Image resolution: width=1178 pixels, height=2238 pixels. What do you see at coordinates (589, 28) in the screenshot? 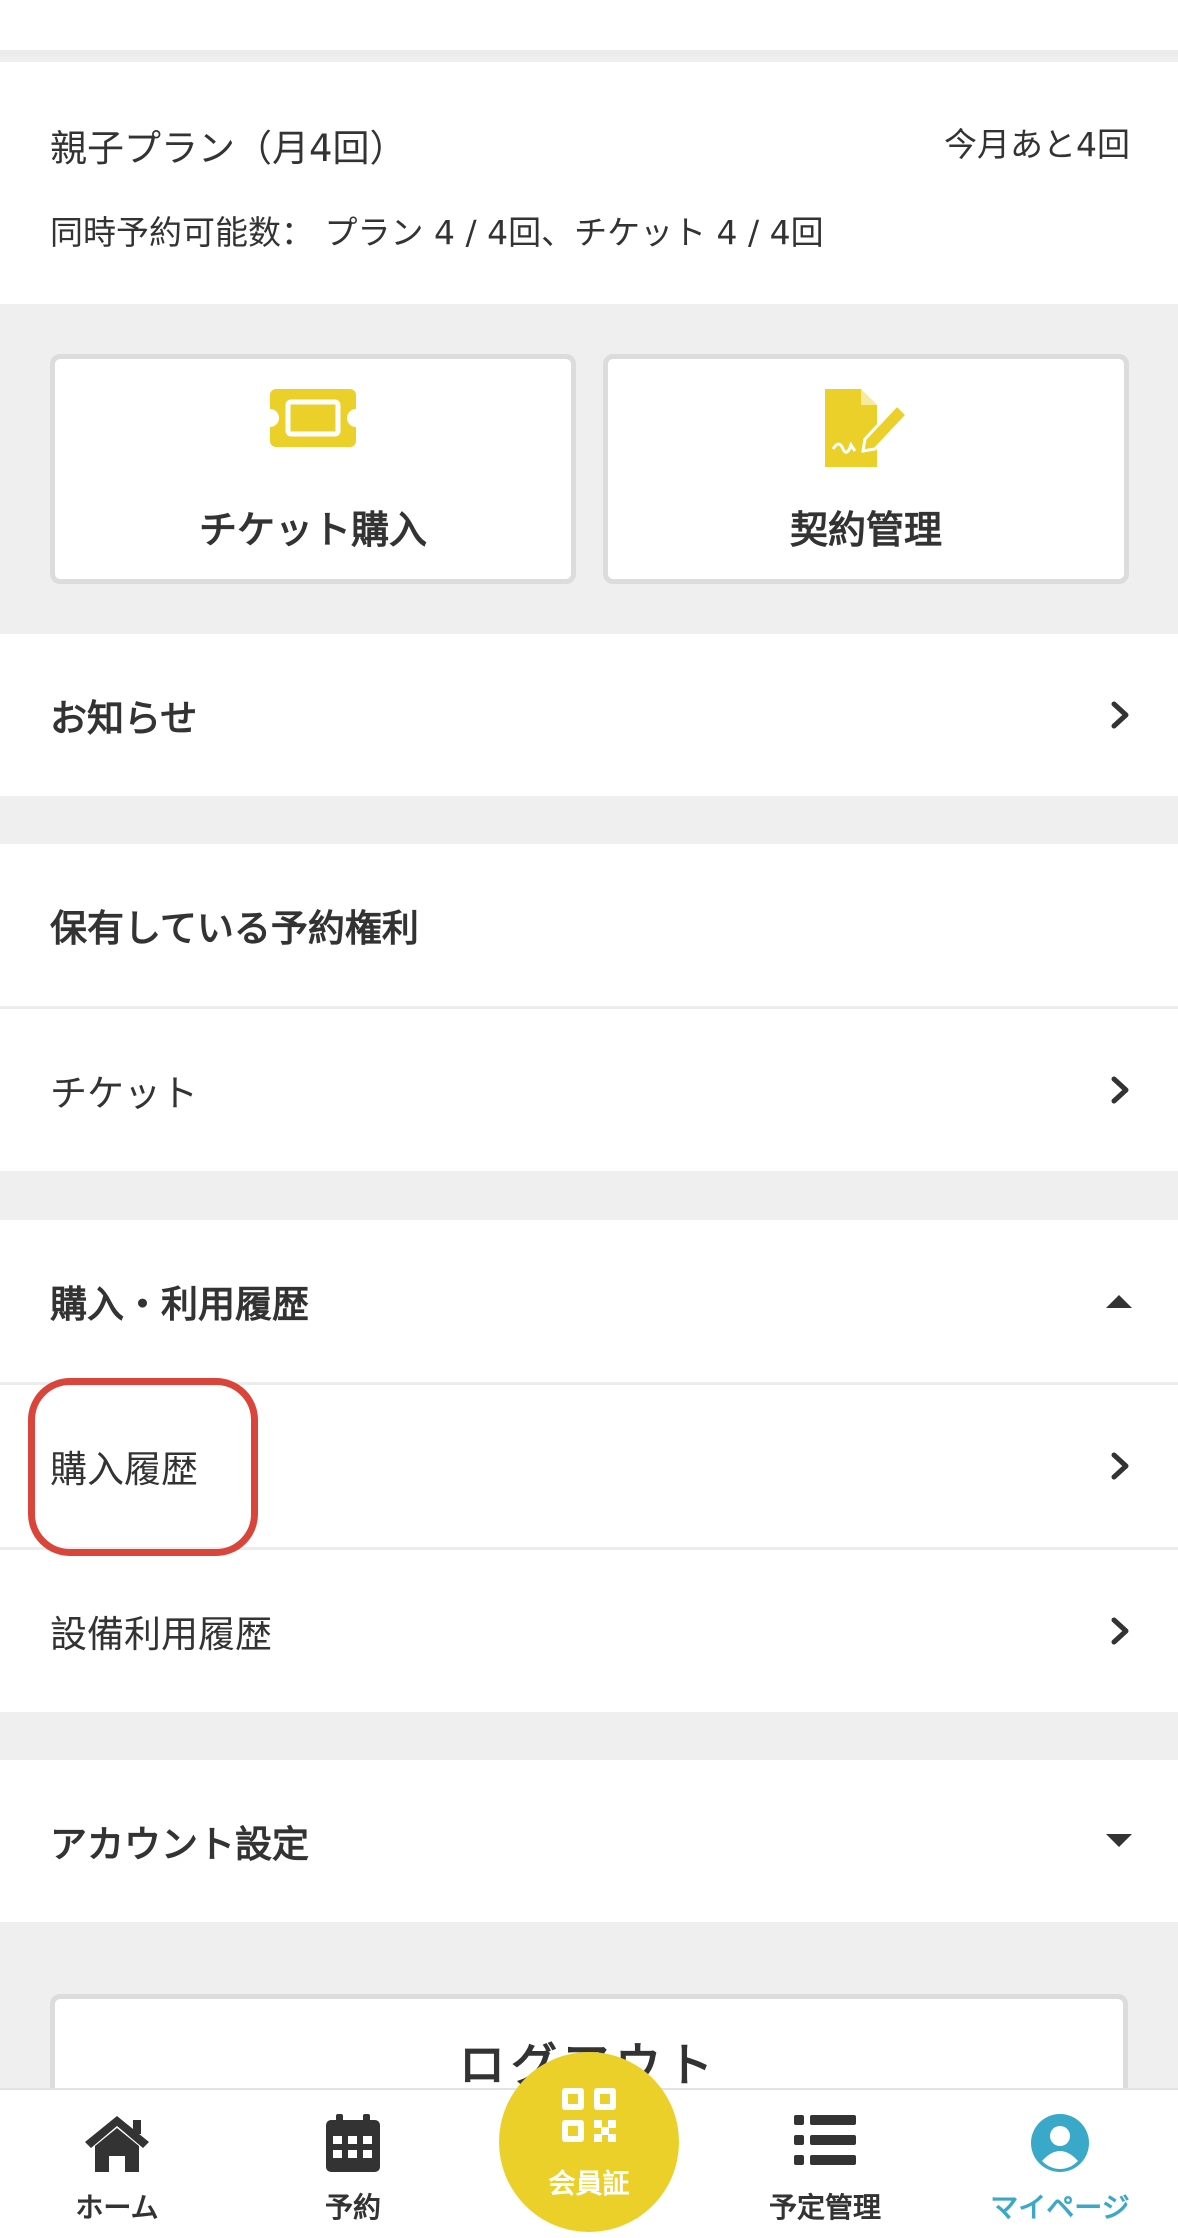
I see `top-strip` at bounding box center [589, 28].